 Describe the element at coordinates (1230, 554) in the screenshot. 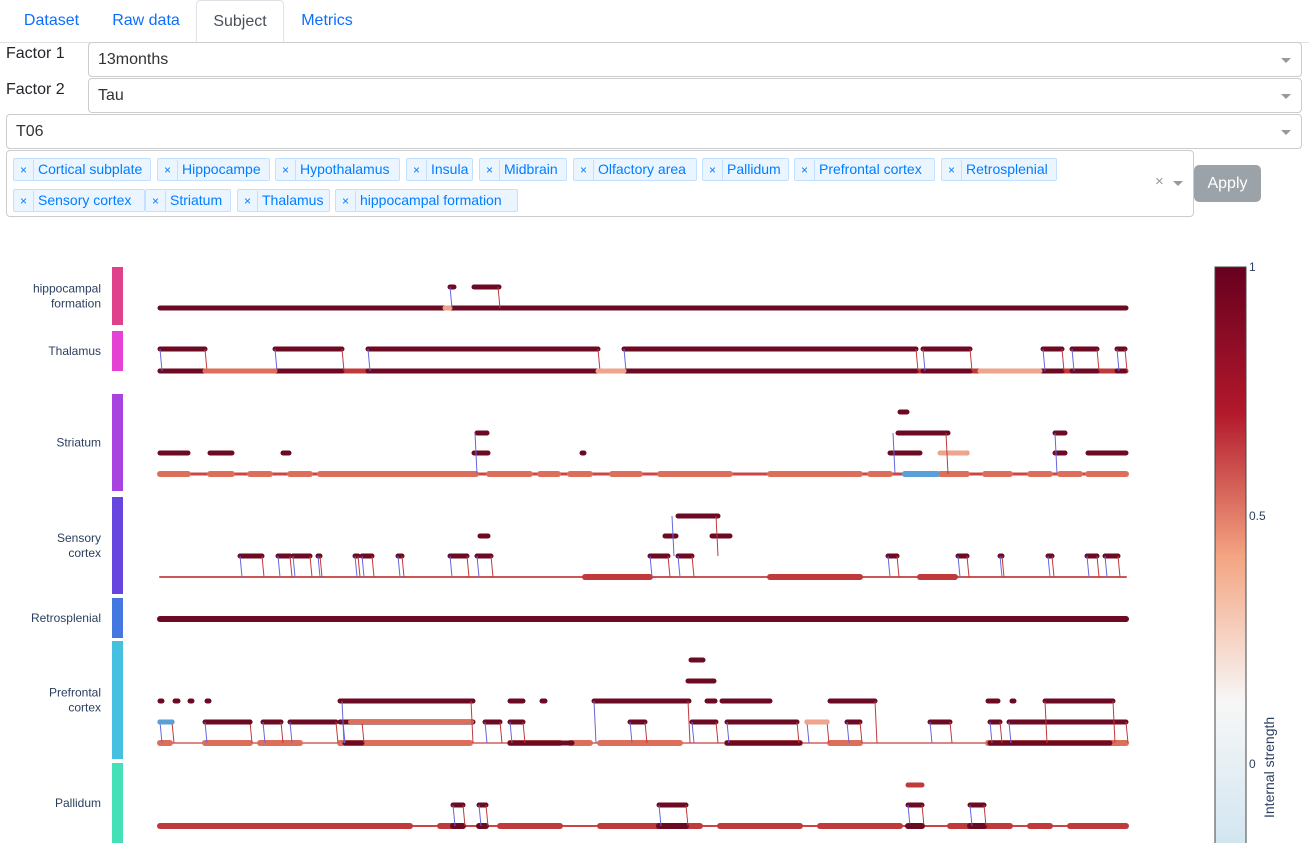

I see `colorbar` at that location.